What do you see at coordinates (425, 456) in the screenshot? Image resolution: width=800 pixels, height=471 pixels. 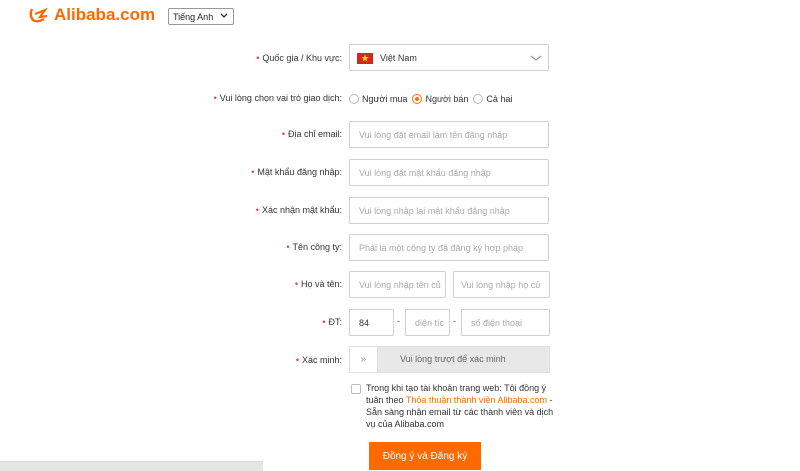 I see `agree-register-button: Đồng ý và Đăng ký` at bounding box center [425, 456].